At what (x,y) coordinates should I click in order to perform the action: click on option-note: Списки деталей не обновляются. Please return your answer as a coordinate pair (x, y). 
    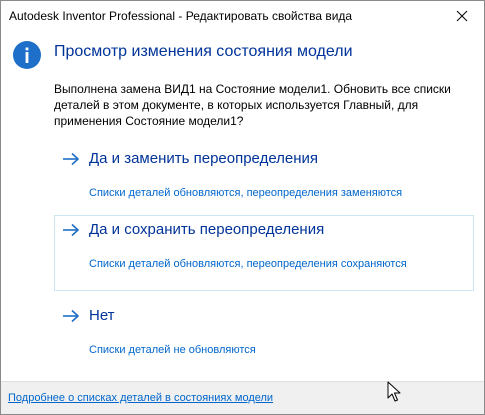
    Looking at the image, I should click on (172, 350).